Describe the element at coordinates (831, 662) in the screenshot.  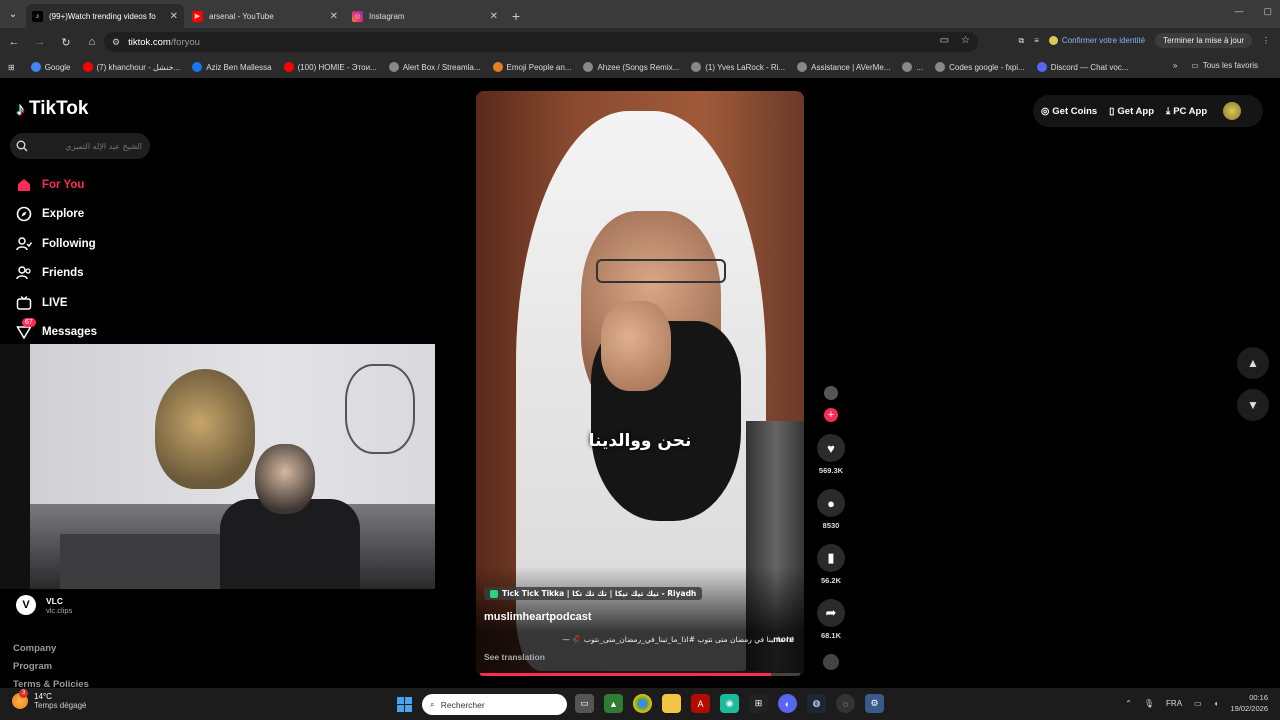
I see `music-disc-icon` at that location.